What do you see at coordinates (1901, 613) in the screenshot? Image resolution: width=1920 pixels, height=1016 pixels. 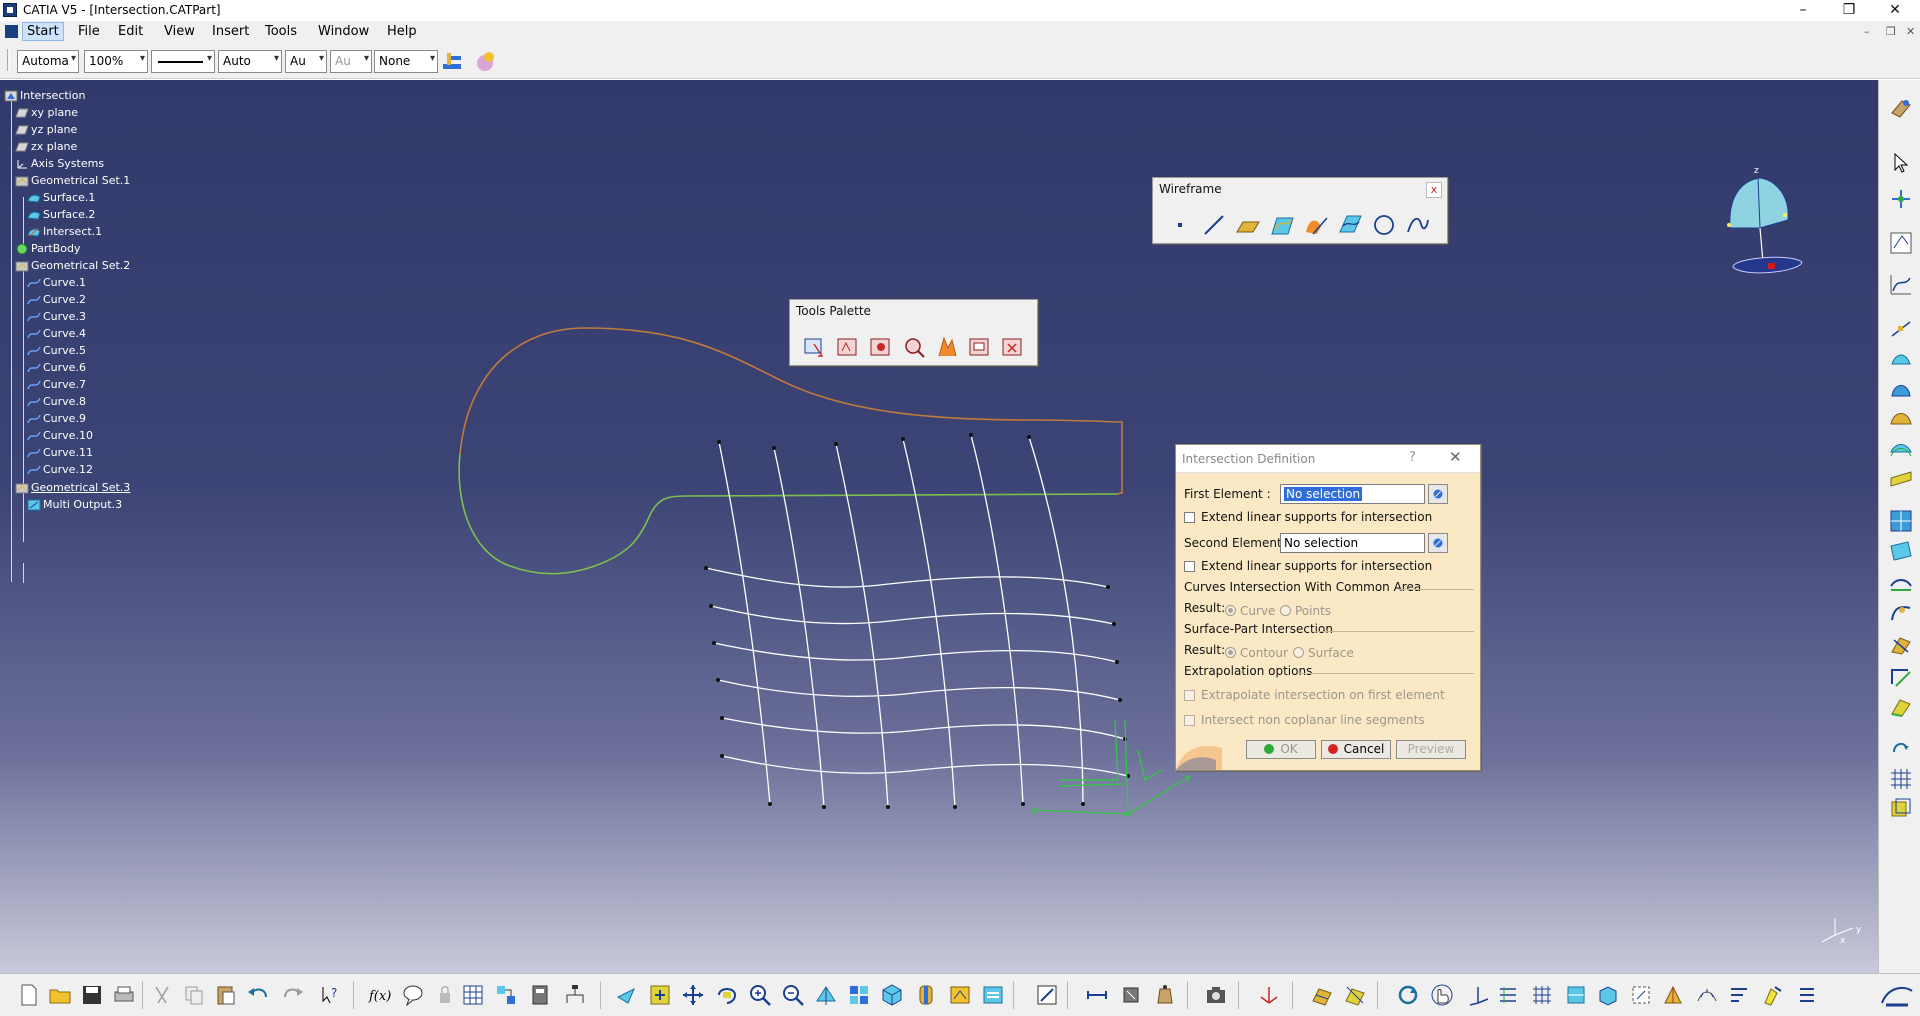 I see `join-icon` at bounding box center [1901, 613].